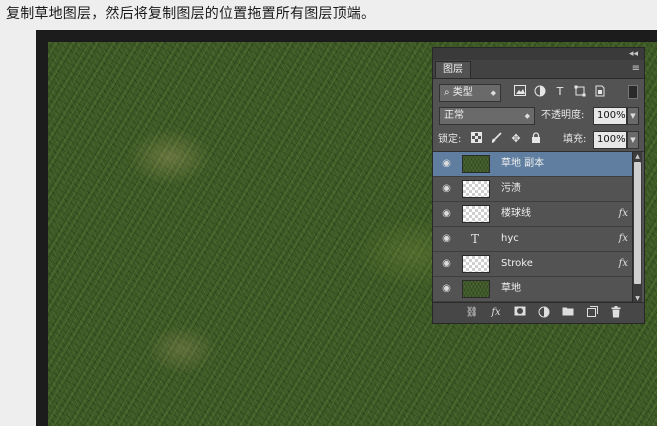  I want to click on add-layer-style-fx-icon: fx, so click(496, 313).